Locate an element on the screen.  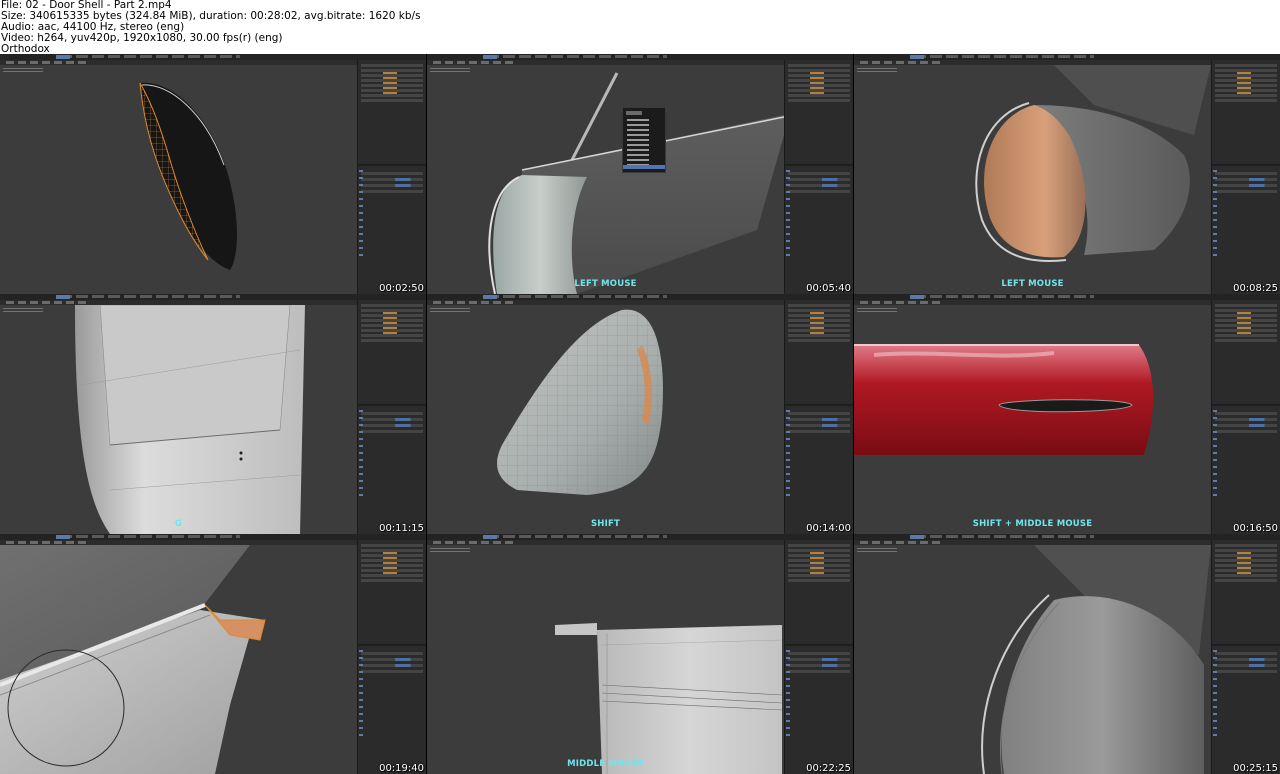
door-corner-model is located at coordinates (133, 659).